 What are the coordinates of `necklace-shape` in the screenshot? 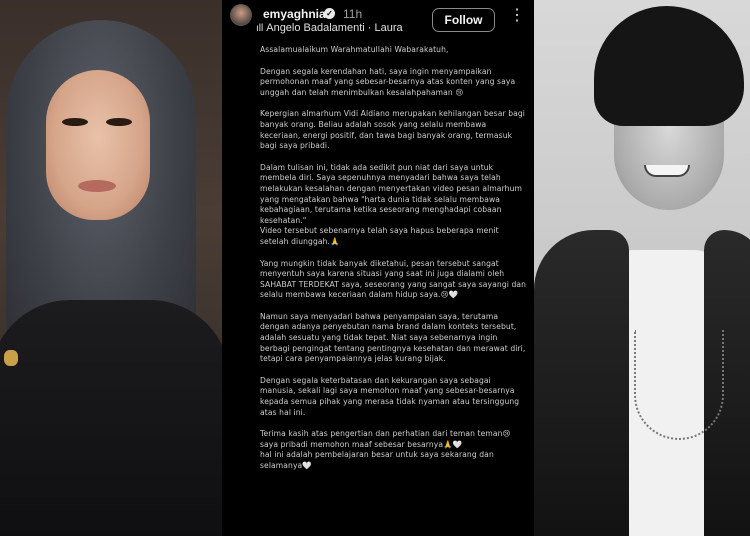 It's located at (679, 385).